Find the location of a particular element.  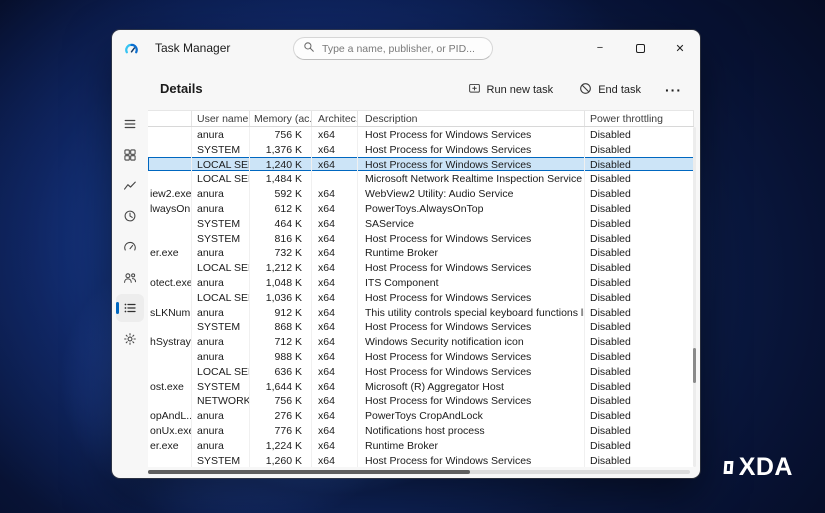

titlebar: Task Manager − ✕ is located at coordinates (406, 48).